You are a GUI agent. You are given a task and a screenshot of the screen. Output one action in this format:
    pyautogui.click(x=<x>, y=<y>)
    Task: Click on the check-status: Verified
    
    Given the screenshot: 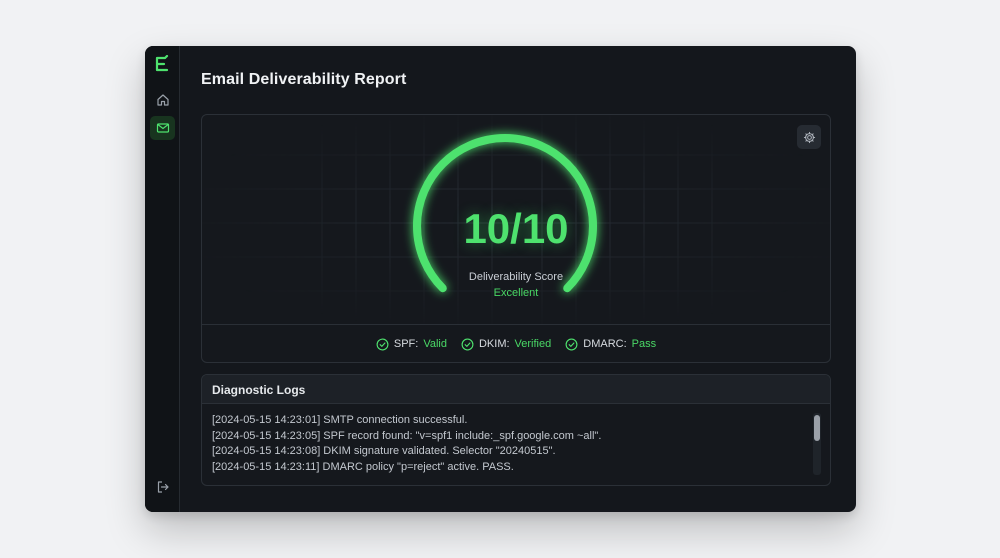 What is the action you would take?
    pyautogui.click(x=533, y=344)
    